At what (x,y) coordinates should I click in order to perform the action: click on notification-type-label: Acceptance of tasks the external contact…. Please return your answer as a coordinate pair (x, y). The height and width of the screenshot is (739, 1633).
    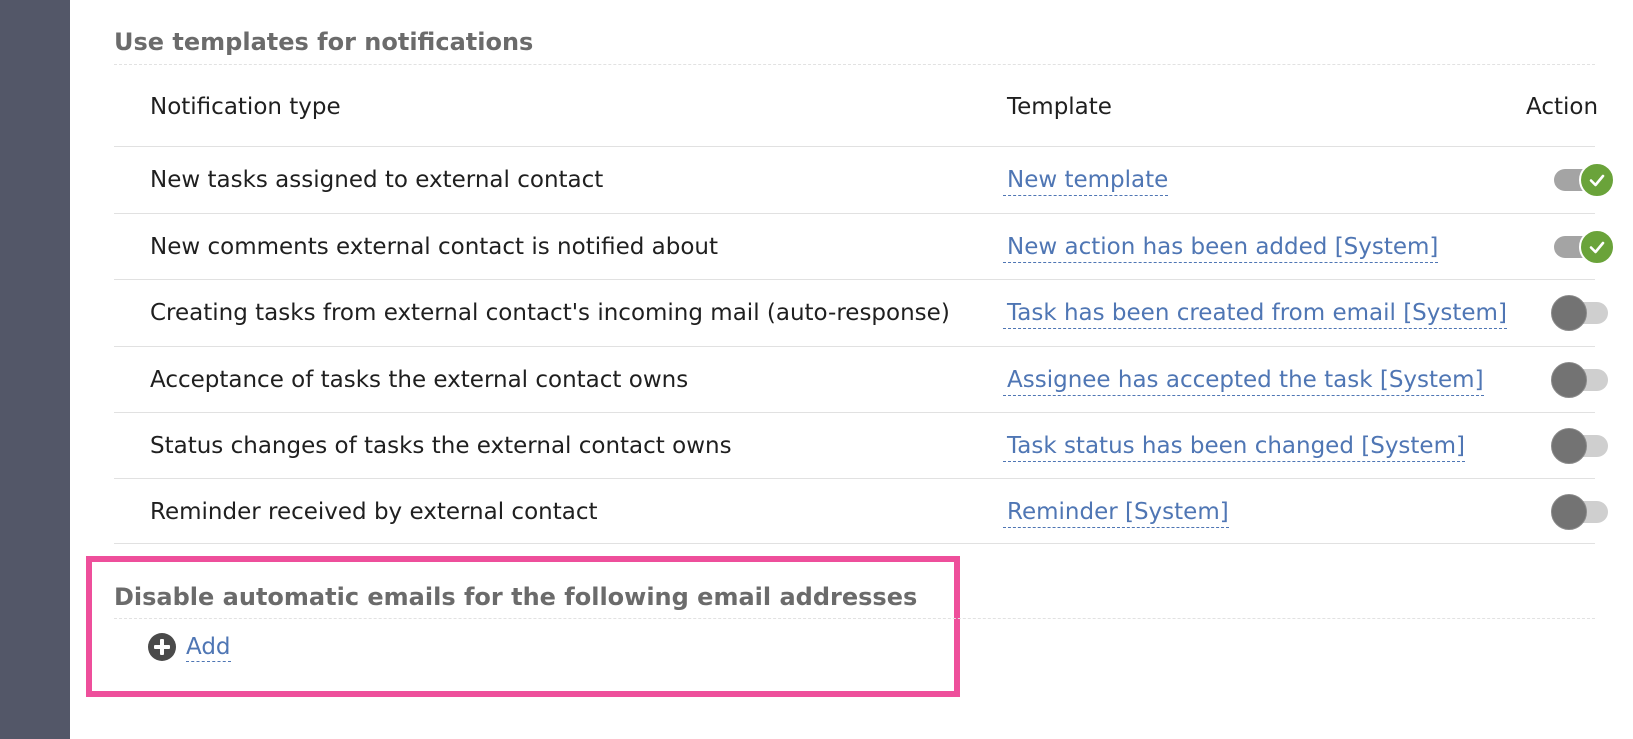
    Looking at the image, I should click on (419, 380).